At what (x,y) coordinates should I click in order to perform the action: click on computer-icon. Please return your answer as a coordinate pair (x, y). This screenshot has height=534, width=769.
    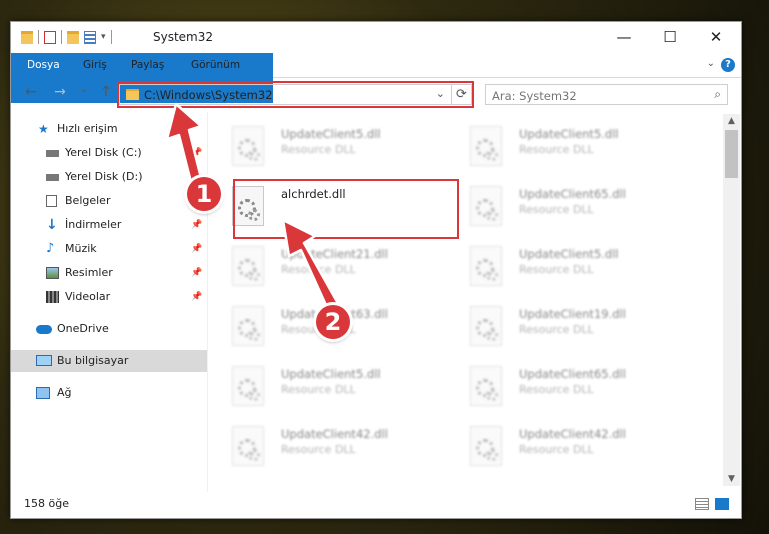
    Looking at the image, I should click on (44, 360).